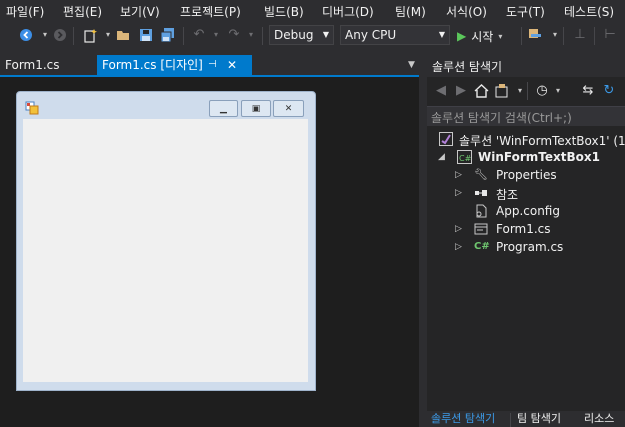 The width and height of the screenshot is (625, 427). I want to click on solution-explorer-search: 솔루션 탐색기 검색(Ctrl+;), so click(526, 116).